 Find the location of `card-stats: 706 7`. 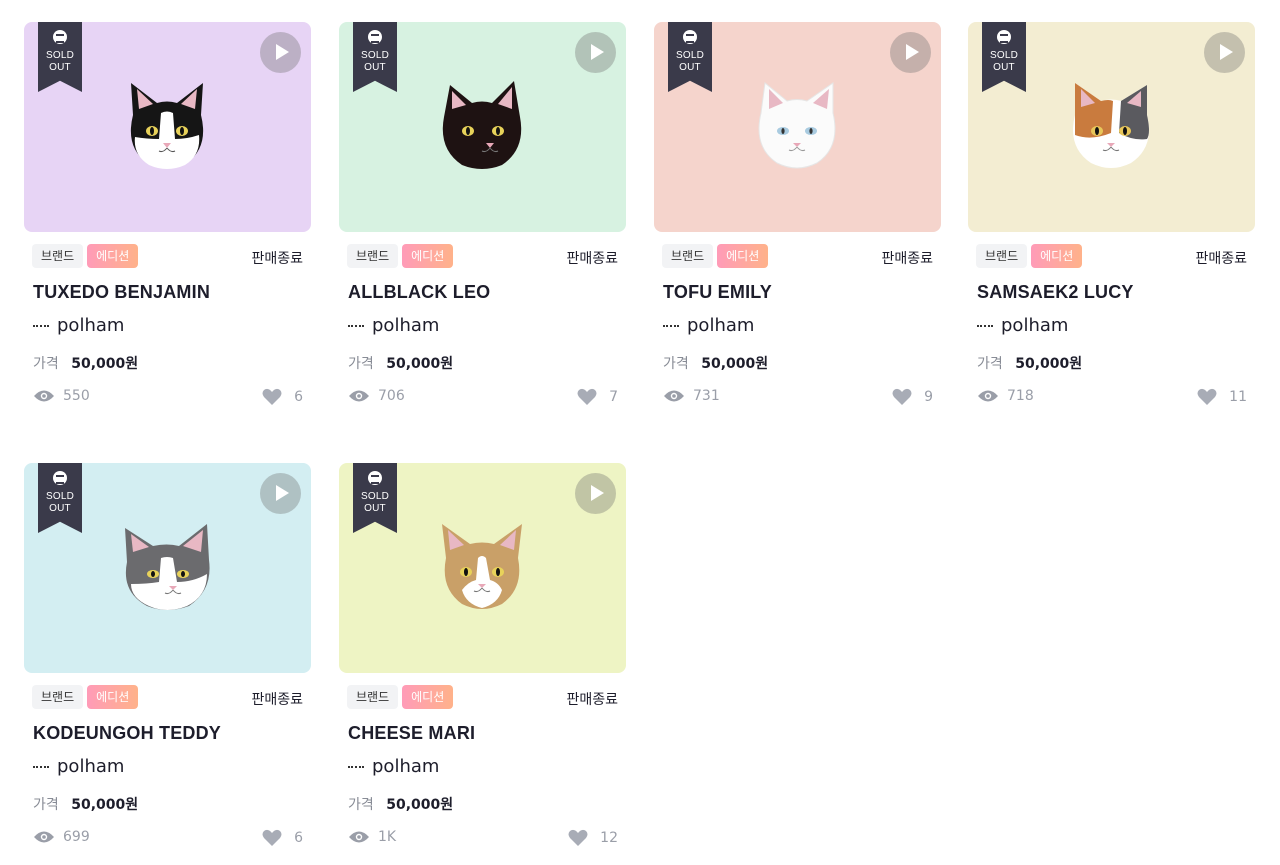

card-stats: 706 7 is located at coordinates (483, 398).